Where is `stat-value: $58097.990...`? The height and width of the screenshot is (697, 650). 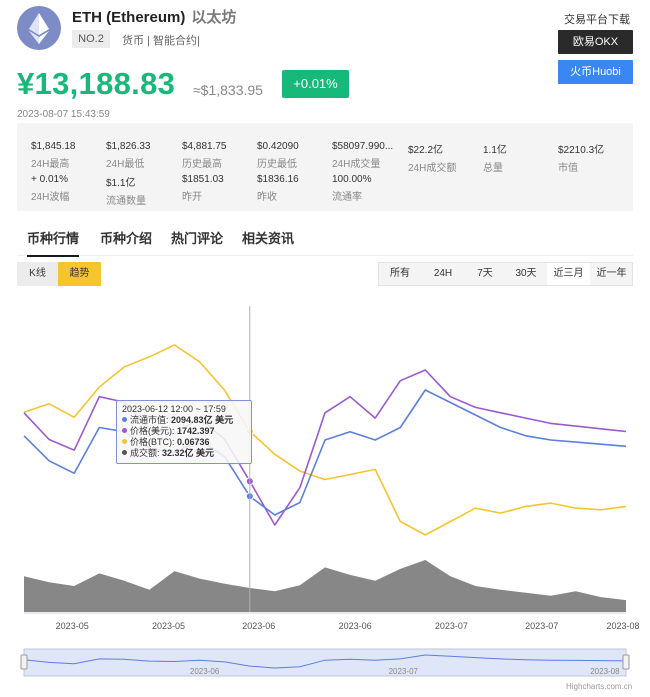 stat-value: $58097.990... is located at coordinates (363, 146).